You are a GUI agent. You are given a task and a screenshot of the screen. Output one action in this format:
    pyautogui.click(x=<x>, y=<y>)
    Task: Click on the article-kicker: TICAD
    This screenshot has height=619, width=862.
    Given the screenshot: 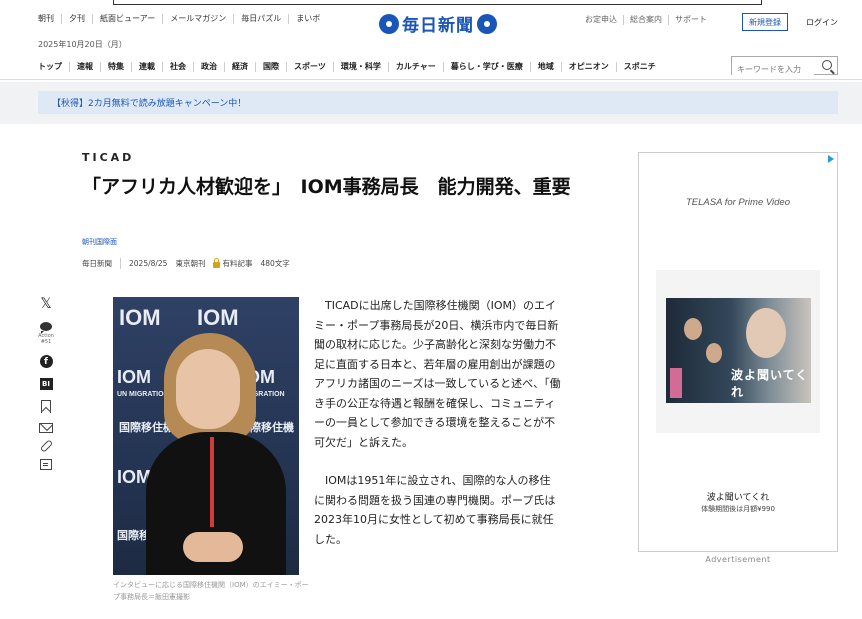 What is the action you would take?
    pyautogui.click(x=108, y=157)
    